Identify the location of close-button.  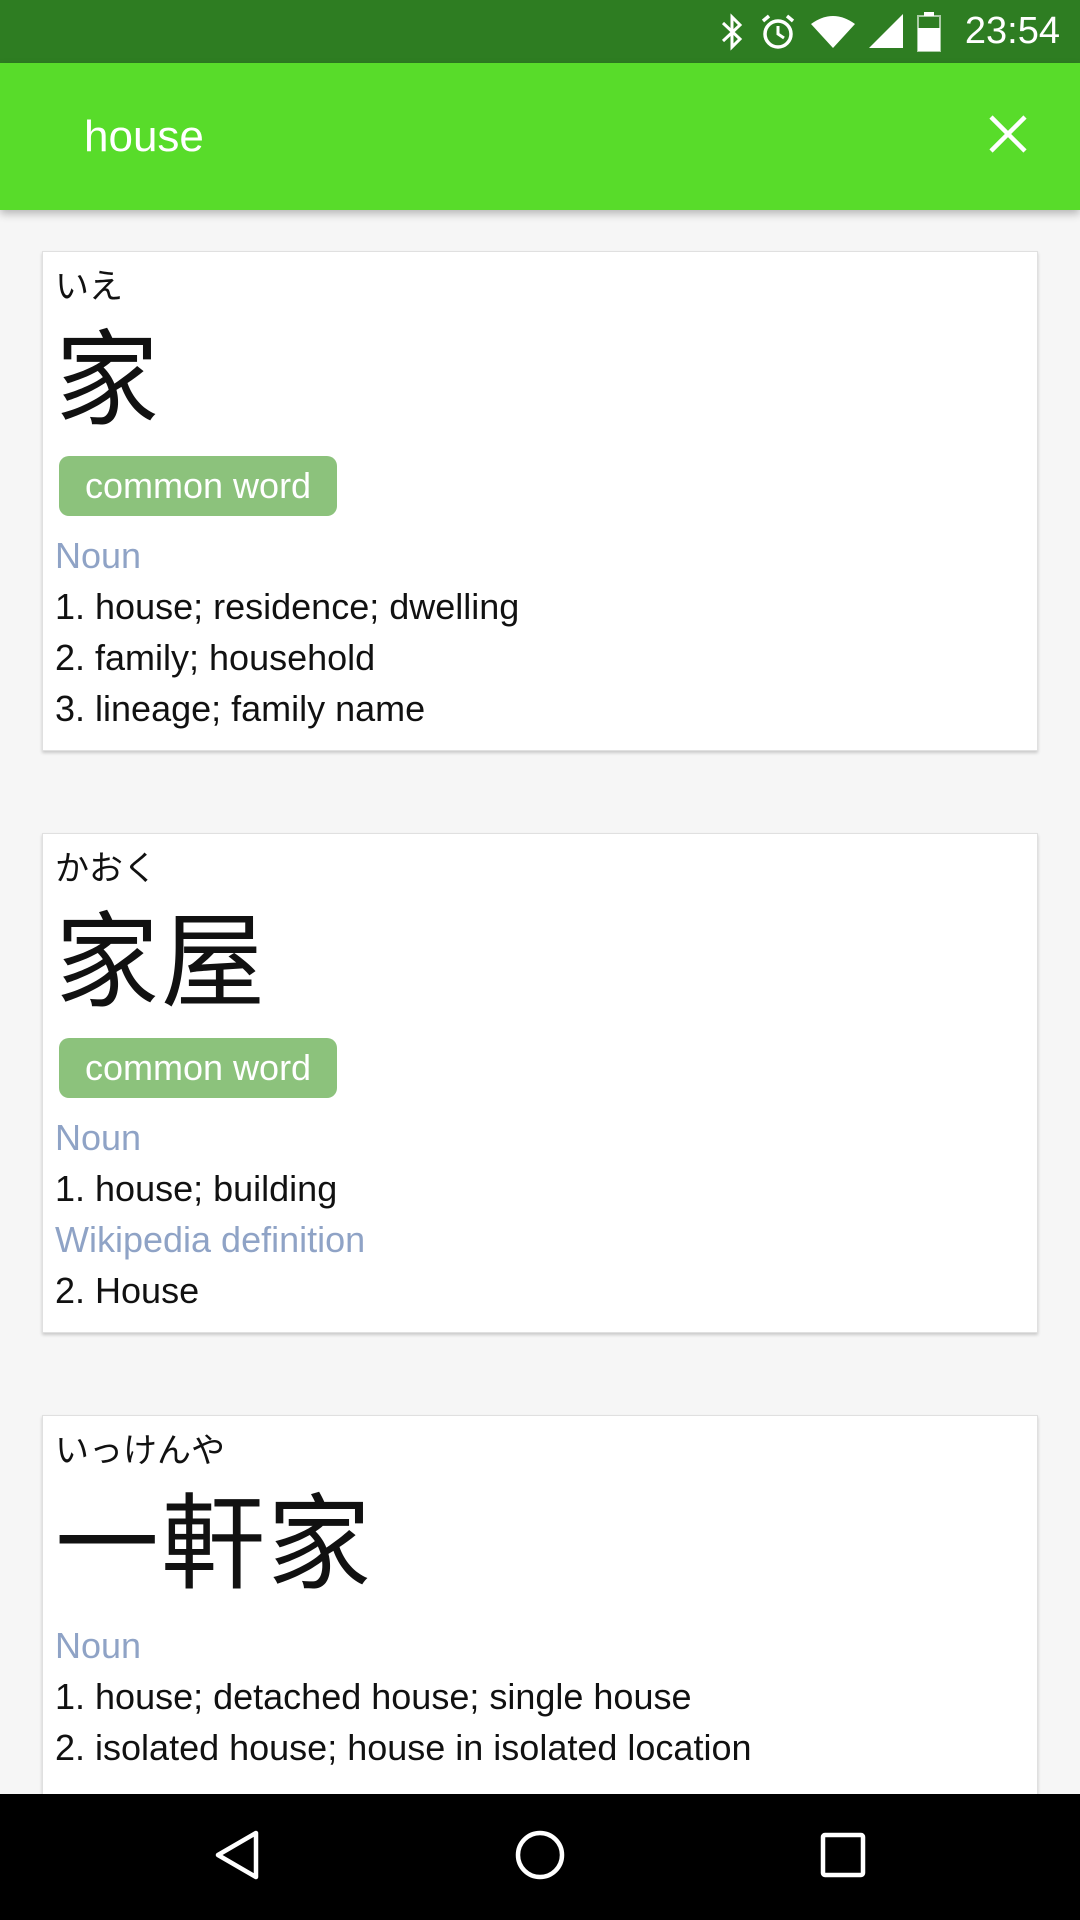
(1008, 136).